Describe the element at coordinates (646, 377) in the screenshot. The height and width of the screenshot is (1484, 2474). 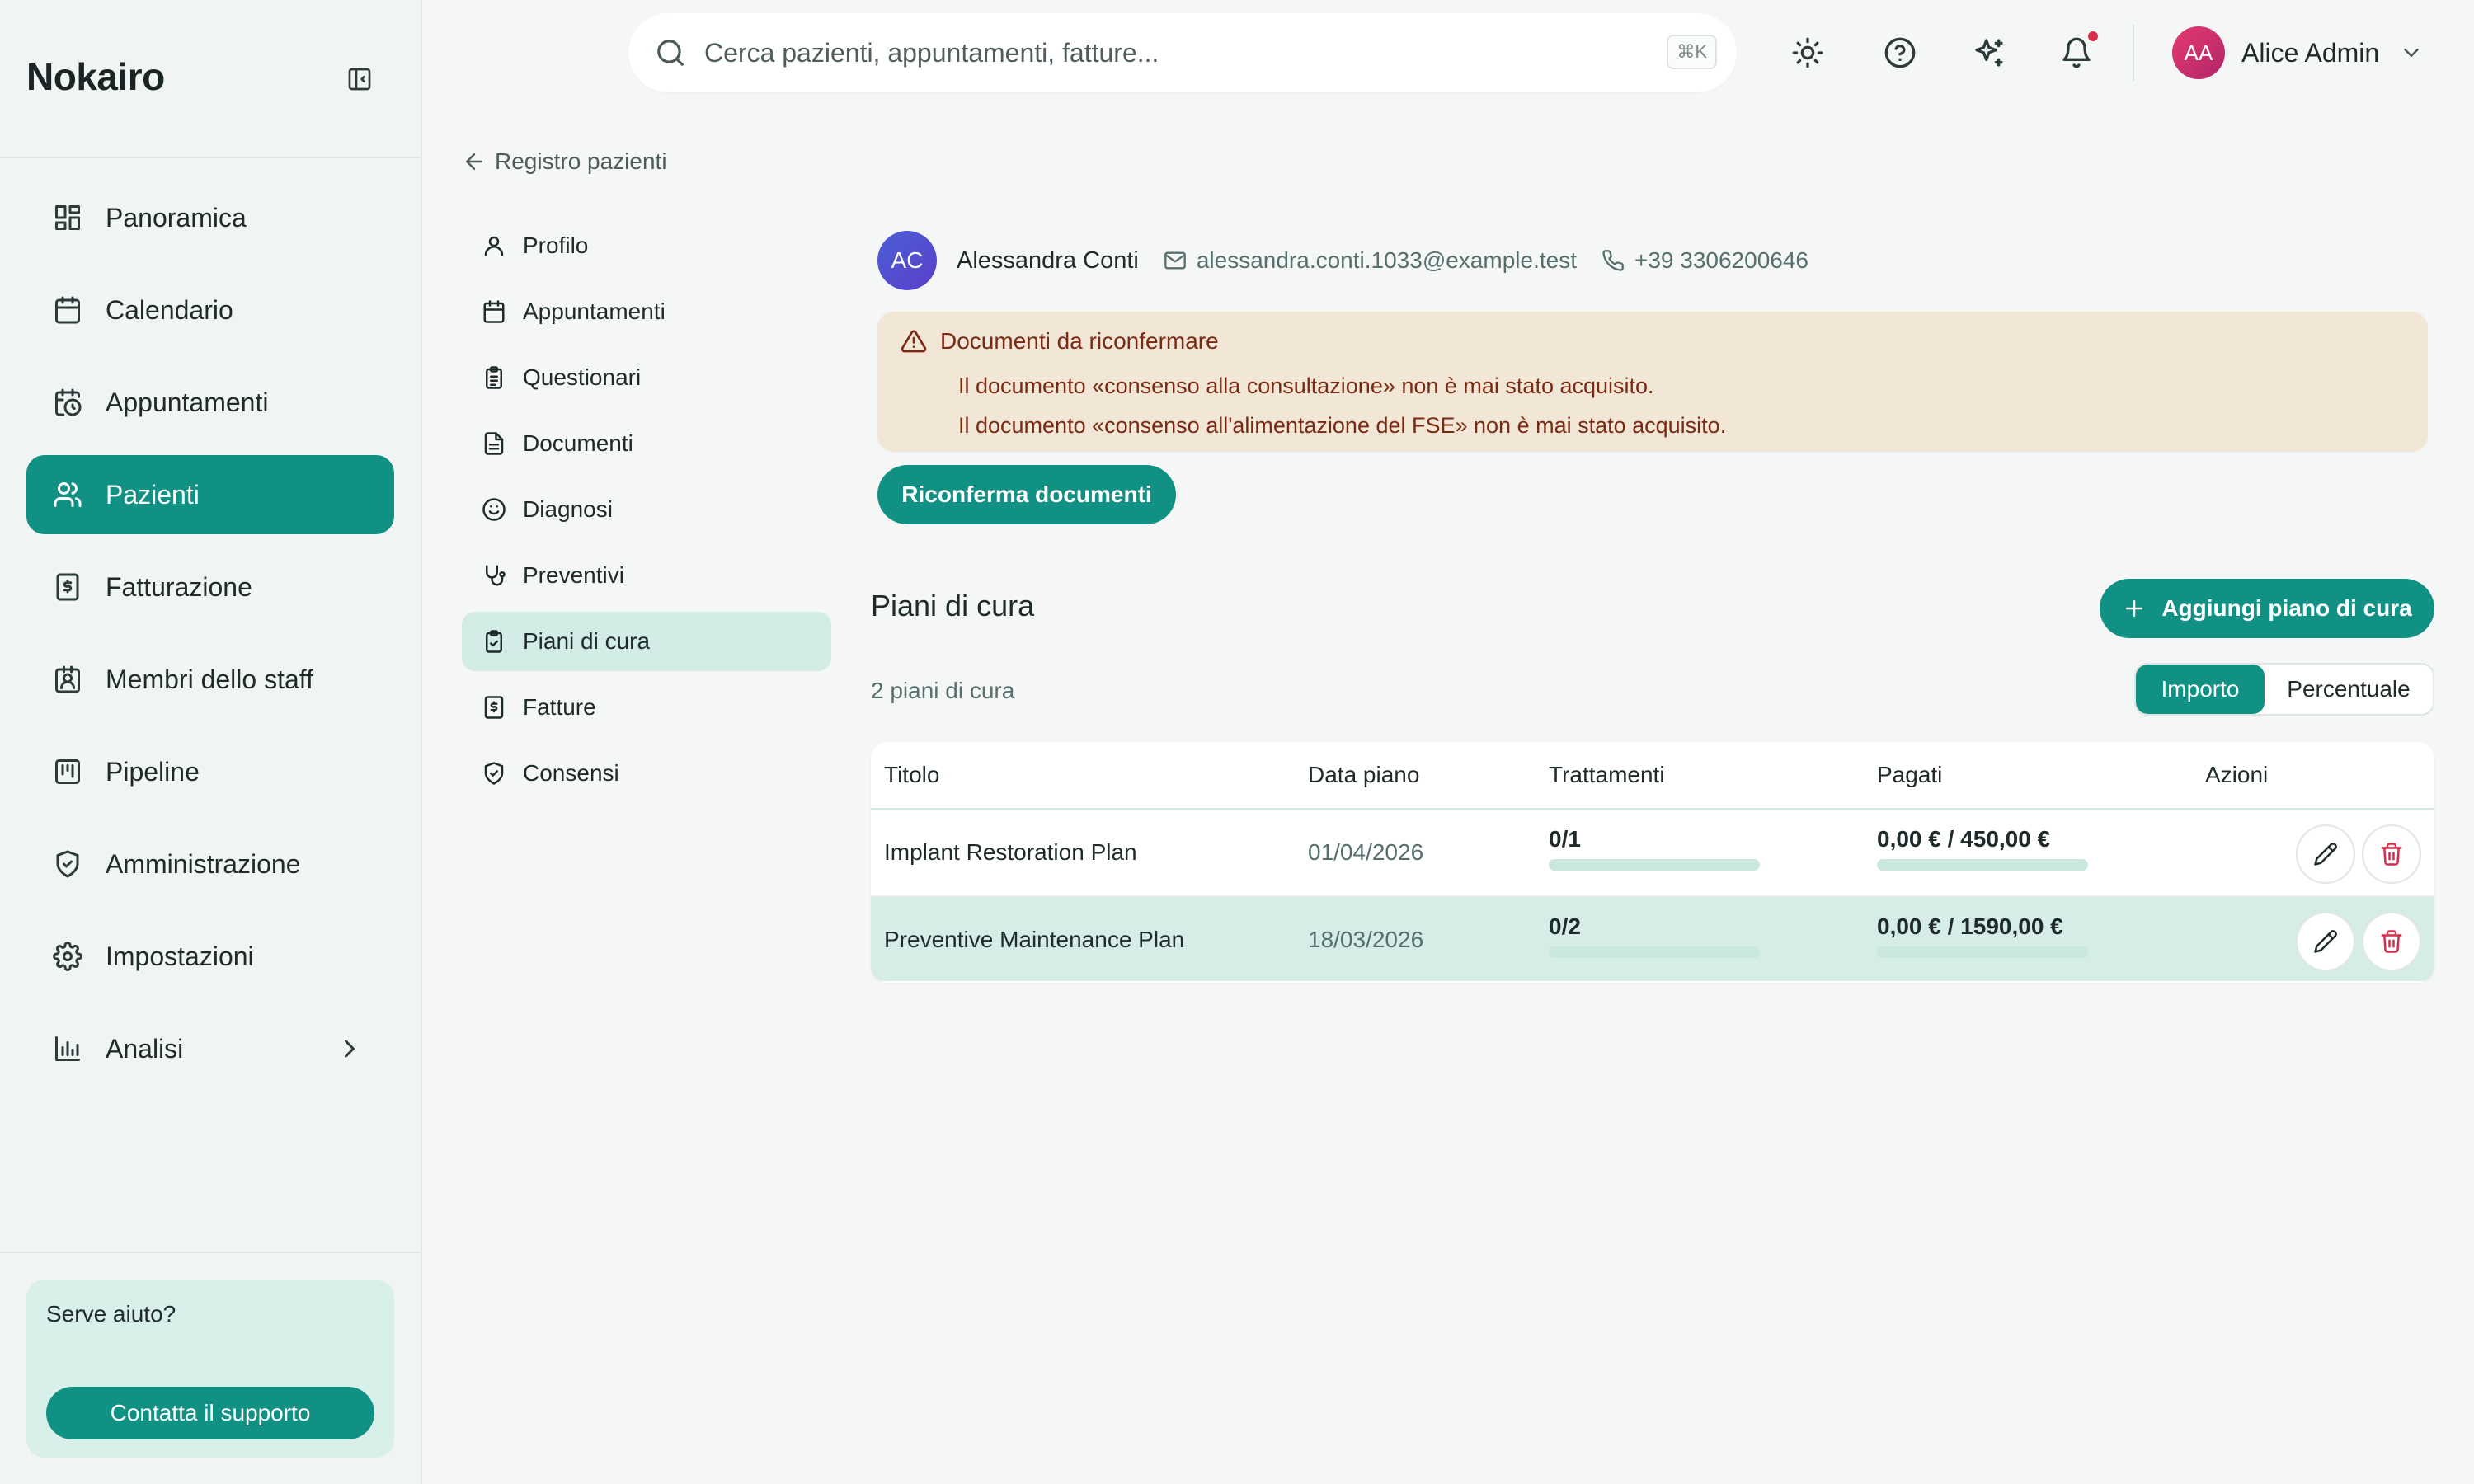
I see `tab-questionari: Questionari` at that location.